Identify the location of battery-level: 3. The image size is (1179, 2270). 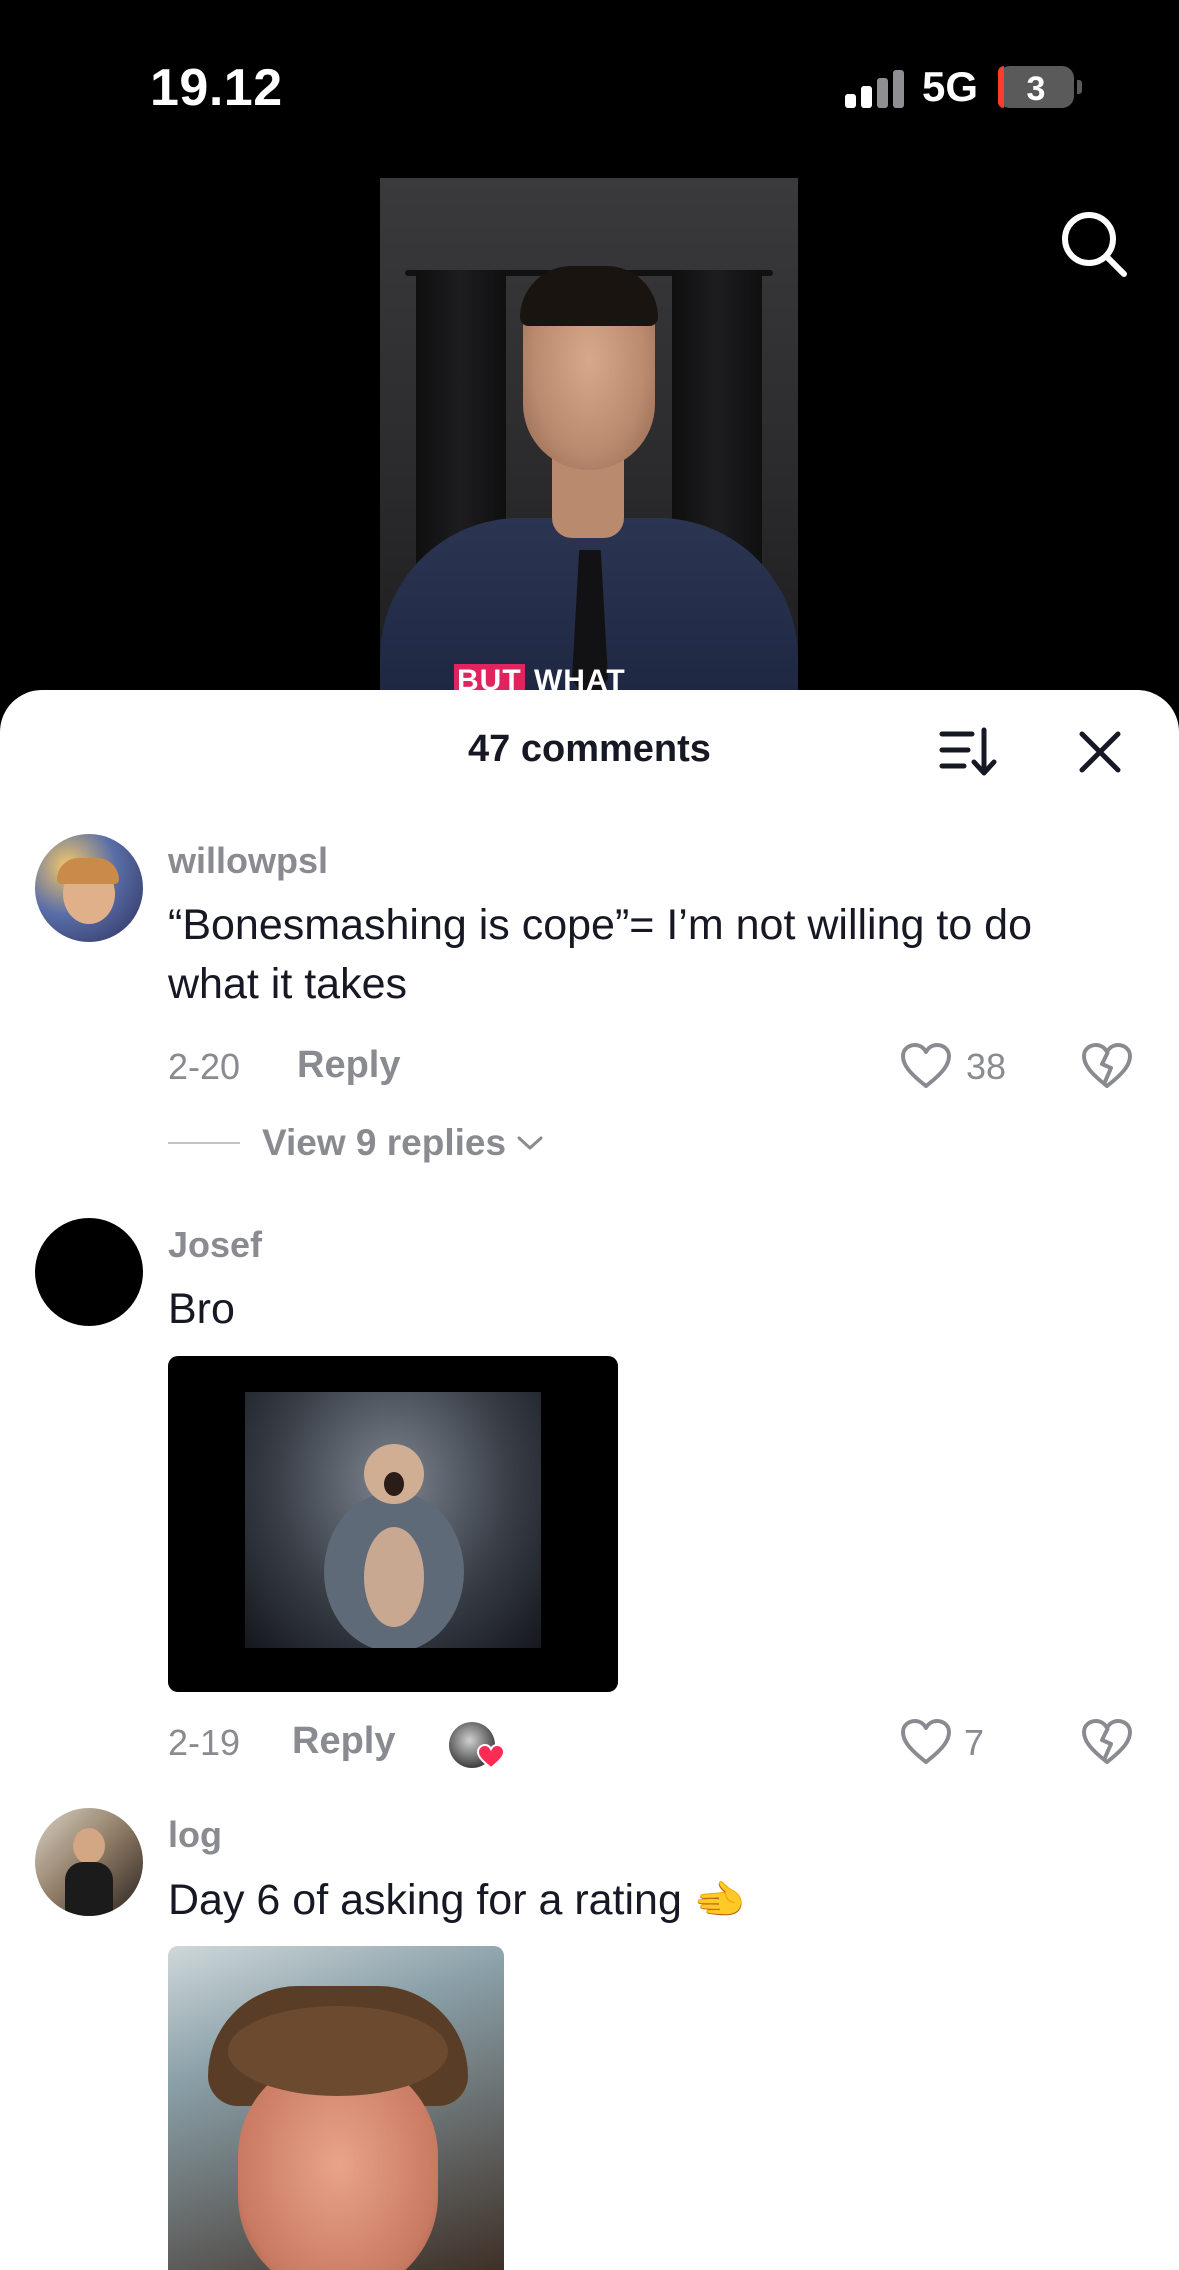
(1036, 89).